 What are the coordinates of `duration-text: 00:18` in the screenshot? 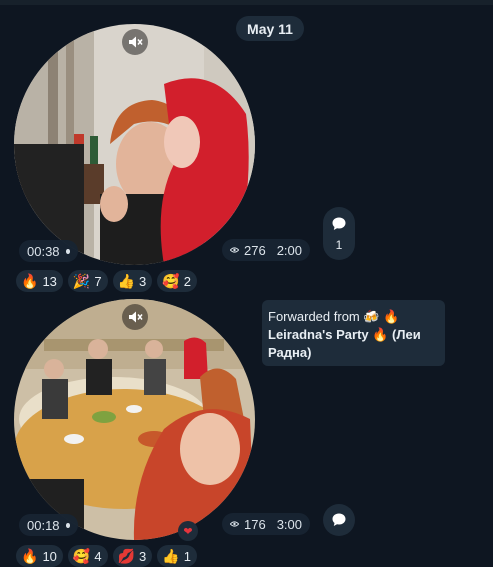 It's located at (43, 525).